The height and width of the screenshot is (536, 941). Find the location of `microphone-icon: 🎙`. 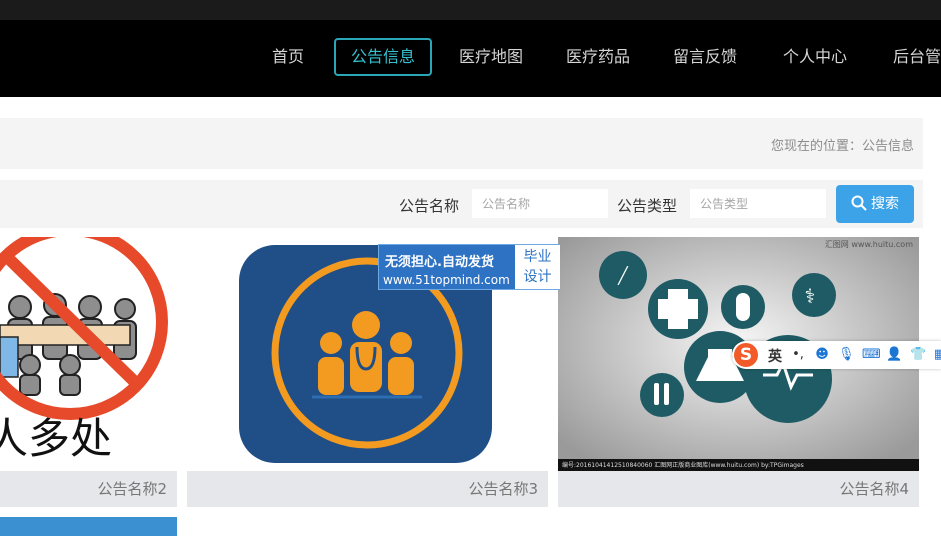

microphone-icon: 🎙 is located at coordinates (846, 355).